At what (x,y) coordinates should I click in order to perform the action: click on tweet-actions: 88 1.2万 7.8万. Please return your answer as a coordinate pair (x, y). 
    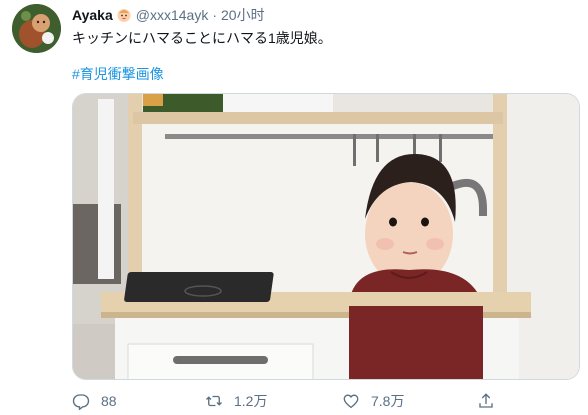
    Looking at the image, I should click on (292, 401).